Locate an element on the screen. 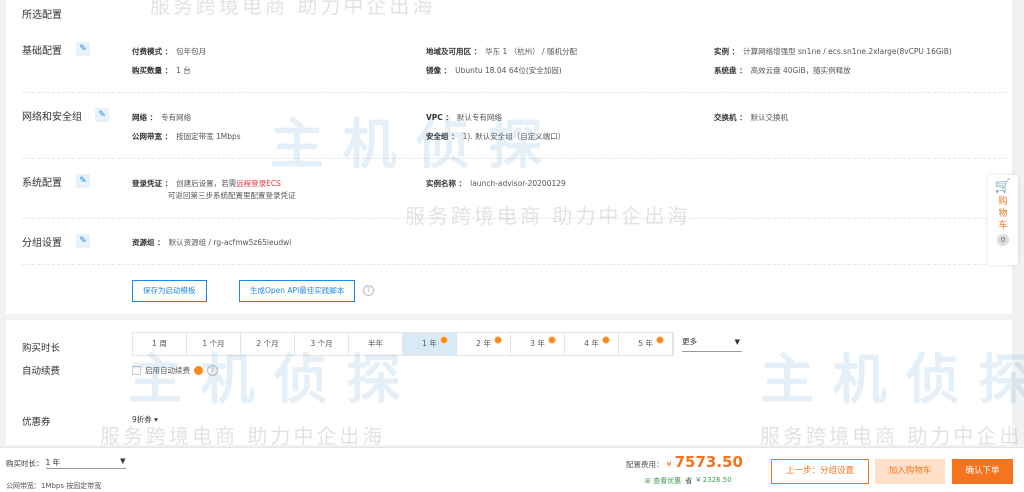  duration-selector: 1 周 1 个月 2 个月 3 个月 半年 1 年 2 年 3 年 4 年 5 年 is located at coordinates (403, 344).